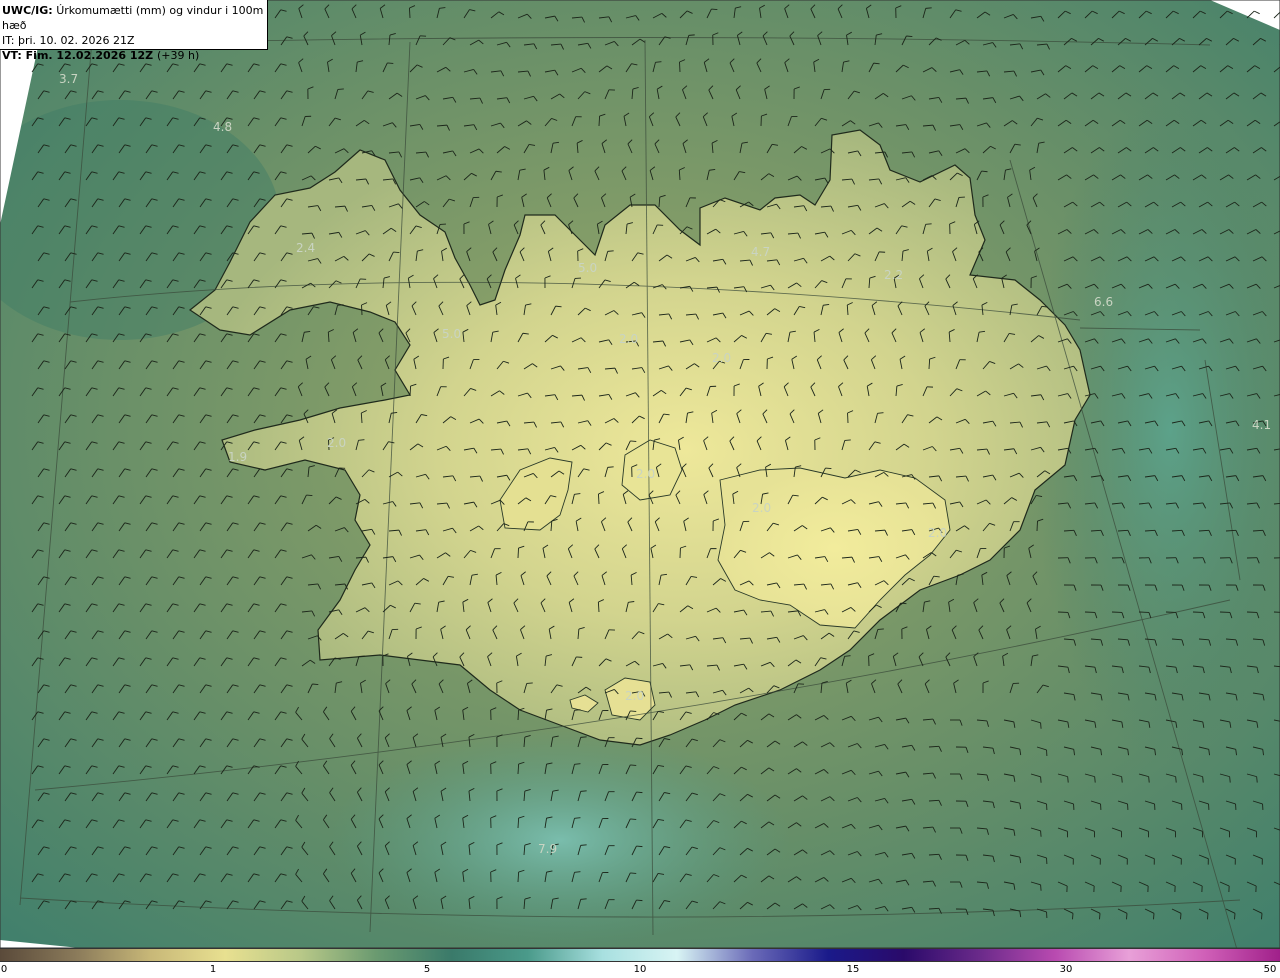 The width and height of the screenshot is (1280, 978). What do you see at coordinates (68, 40) in the screenshot?
I see `initial-time: IT: þri. 10. 02. 2026 21Z` at bounding box center [68, 40].